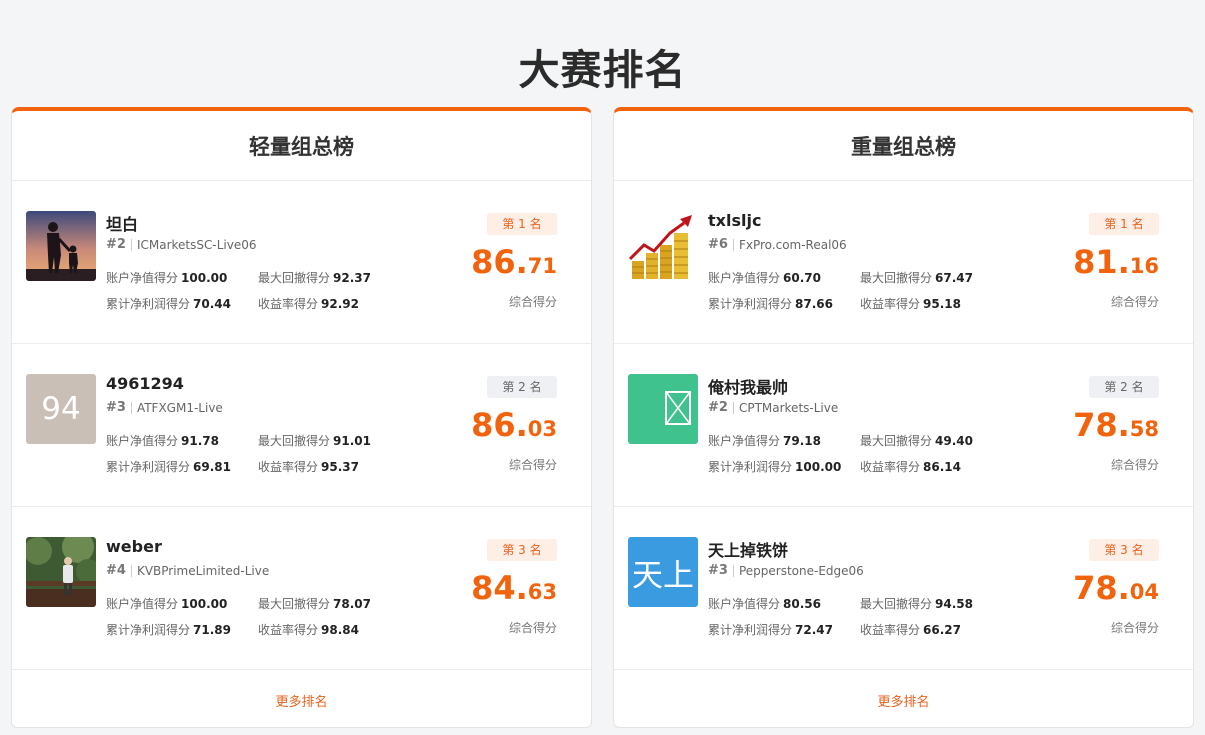 Image resolution: width=1205 pixels, height=735 pixels. What do you see at coordinates (939, 629) in the screenshot?
I see `stat-return: 收益率得分 66.27` at bounding box center [939, 629].